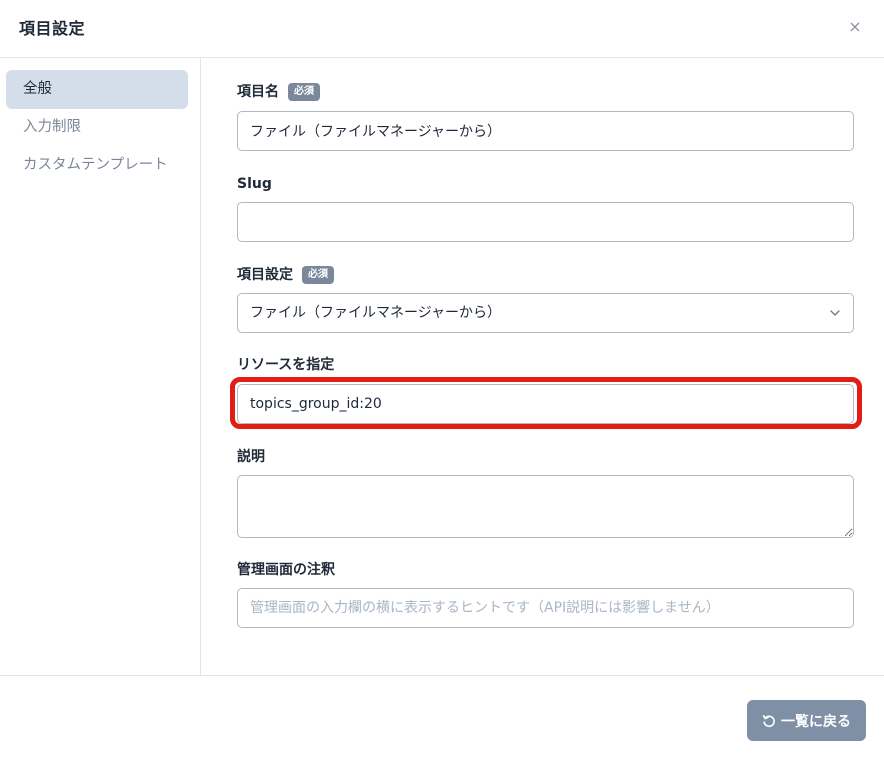  I want to click on undo-icon, so click(768, 720).